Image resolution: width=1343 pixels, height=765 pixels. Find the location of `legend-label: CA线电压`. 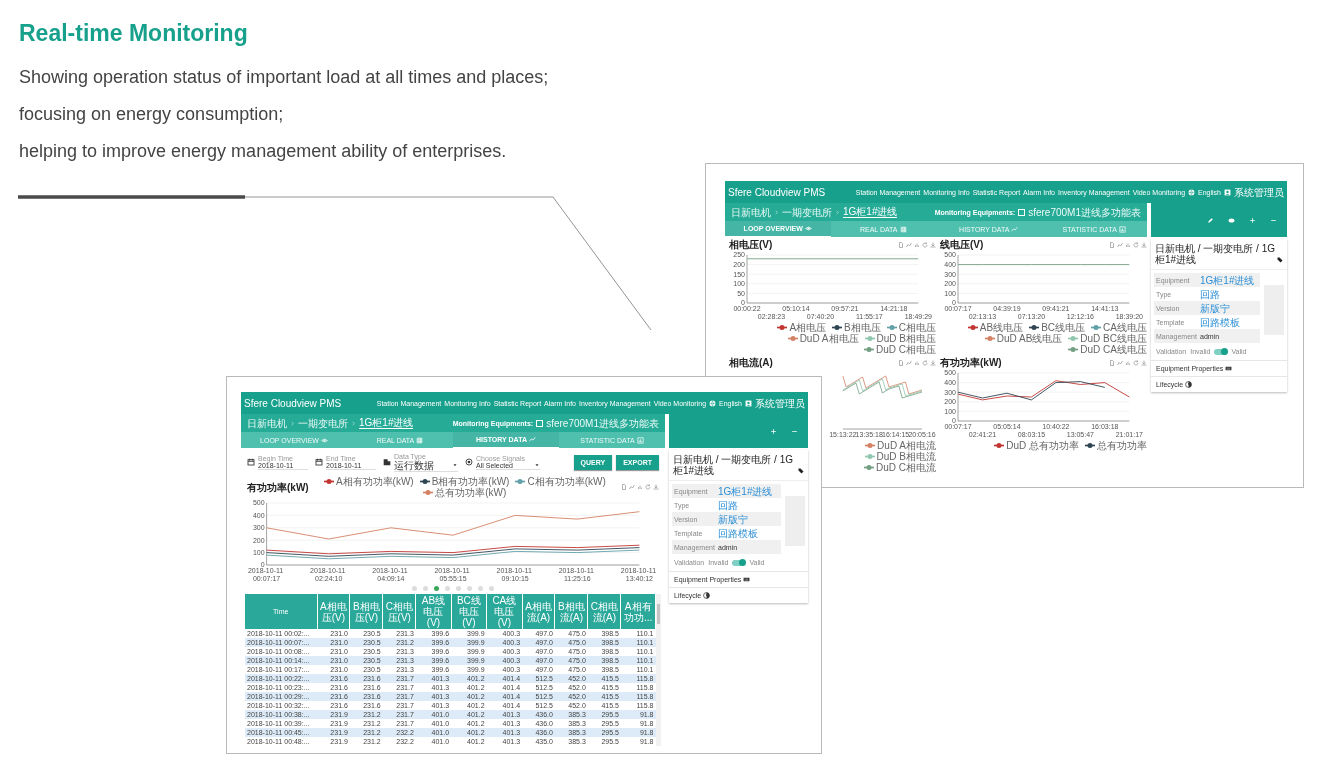

legend-label: CA线电压 is located at coordinates (1125, 327).